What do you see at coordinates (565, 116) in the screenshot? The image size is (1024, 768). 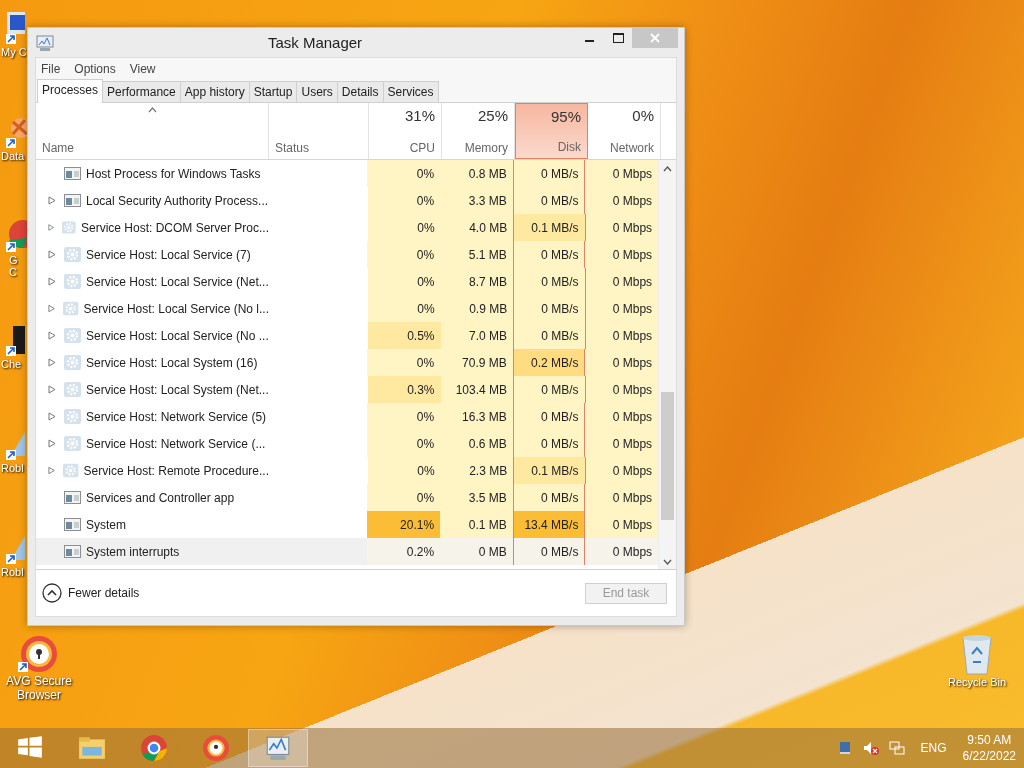 I see `usage-percent: 95%` at bounding box center [565, 116].